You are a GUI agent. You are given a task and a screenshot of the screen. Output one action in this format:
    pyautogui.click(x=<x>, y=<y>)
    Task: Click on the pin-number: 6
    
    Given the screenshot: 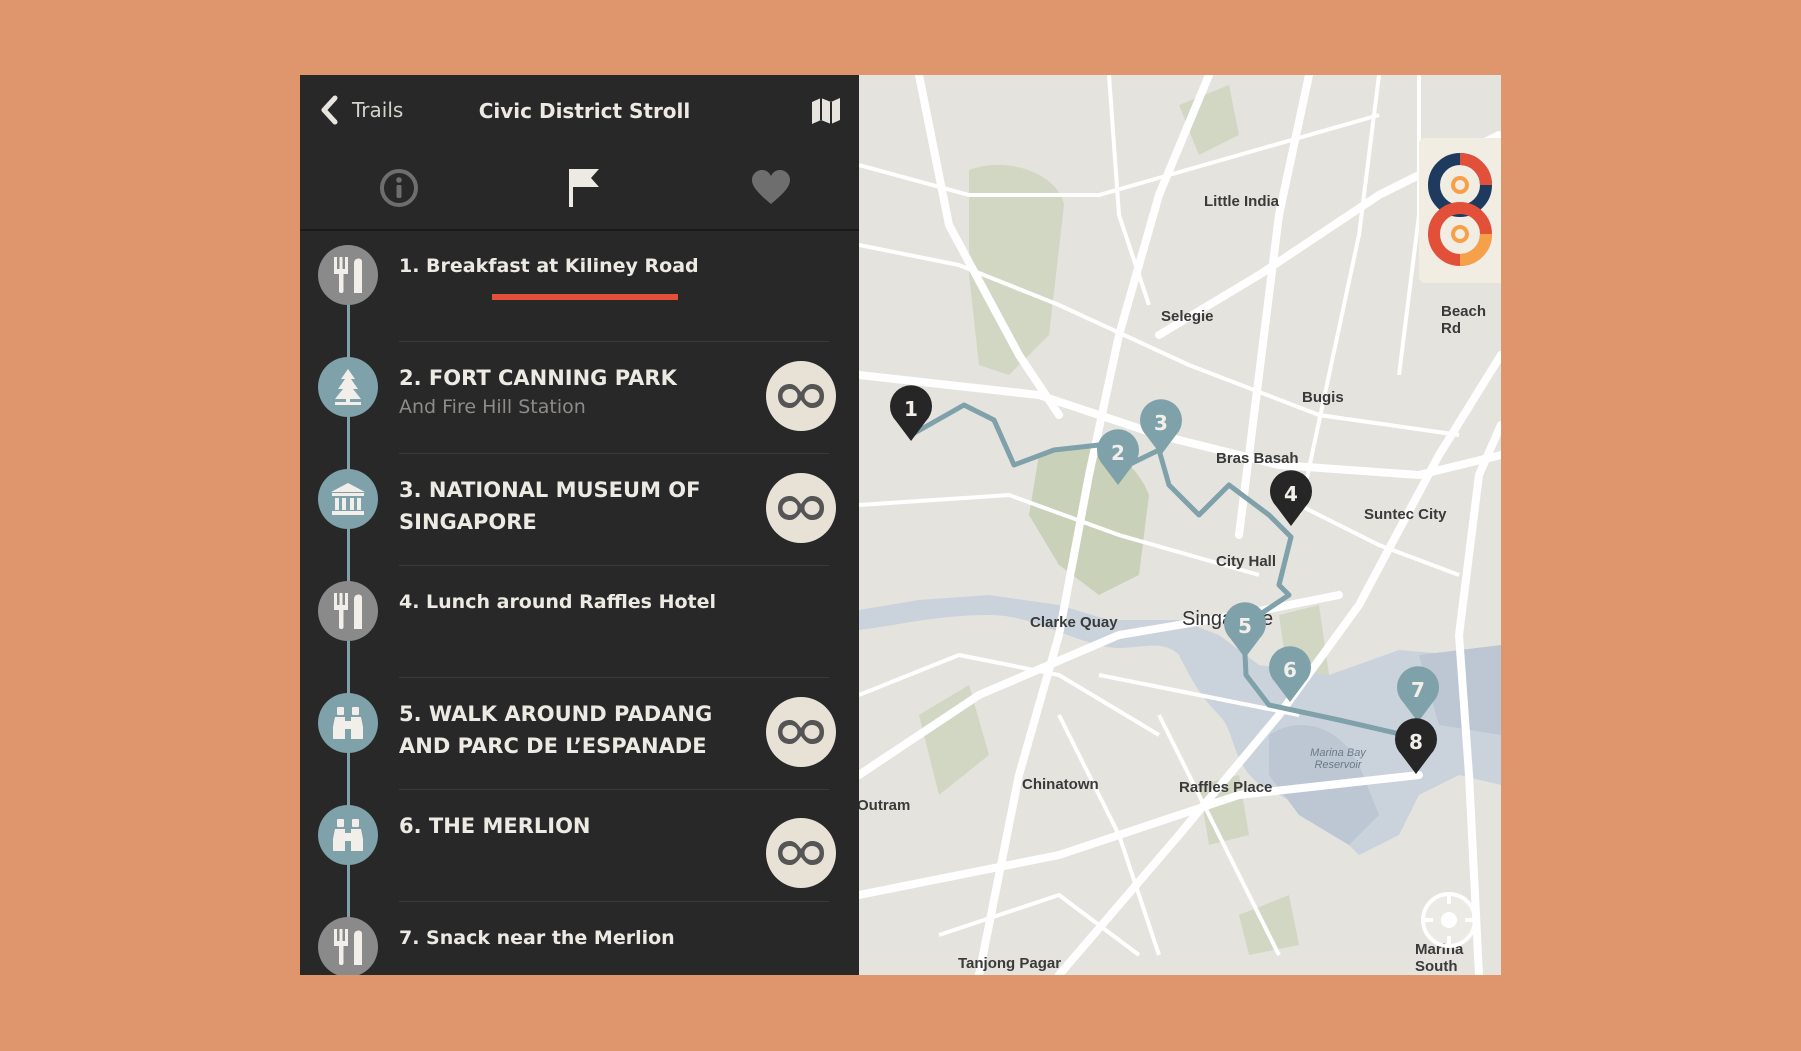 What is the action you would take?
    pyautogui.click(x=1290, y=670)
    